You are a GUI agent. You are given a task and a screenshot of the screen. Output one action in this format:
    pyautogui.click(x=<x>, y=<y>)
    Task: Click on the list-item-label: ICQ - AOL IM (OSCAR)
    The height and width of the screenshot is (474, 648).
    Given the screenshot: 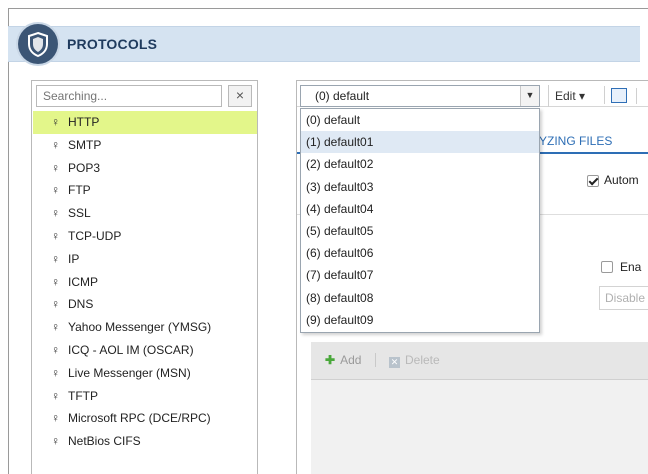 What is the action you would take?
    pyautogui.click(x=131, y=349)
    